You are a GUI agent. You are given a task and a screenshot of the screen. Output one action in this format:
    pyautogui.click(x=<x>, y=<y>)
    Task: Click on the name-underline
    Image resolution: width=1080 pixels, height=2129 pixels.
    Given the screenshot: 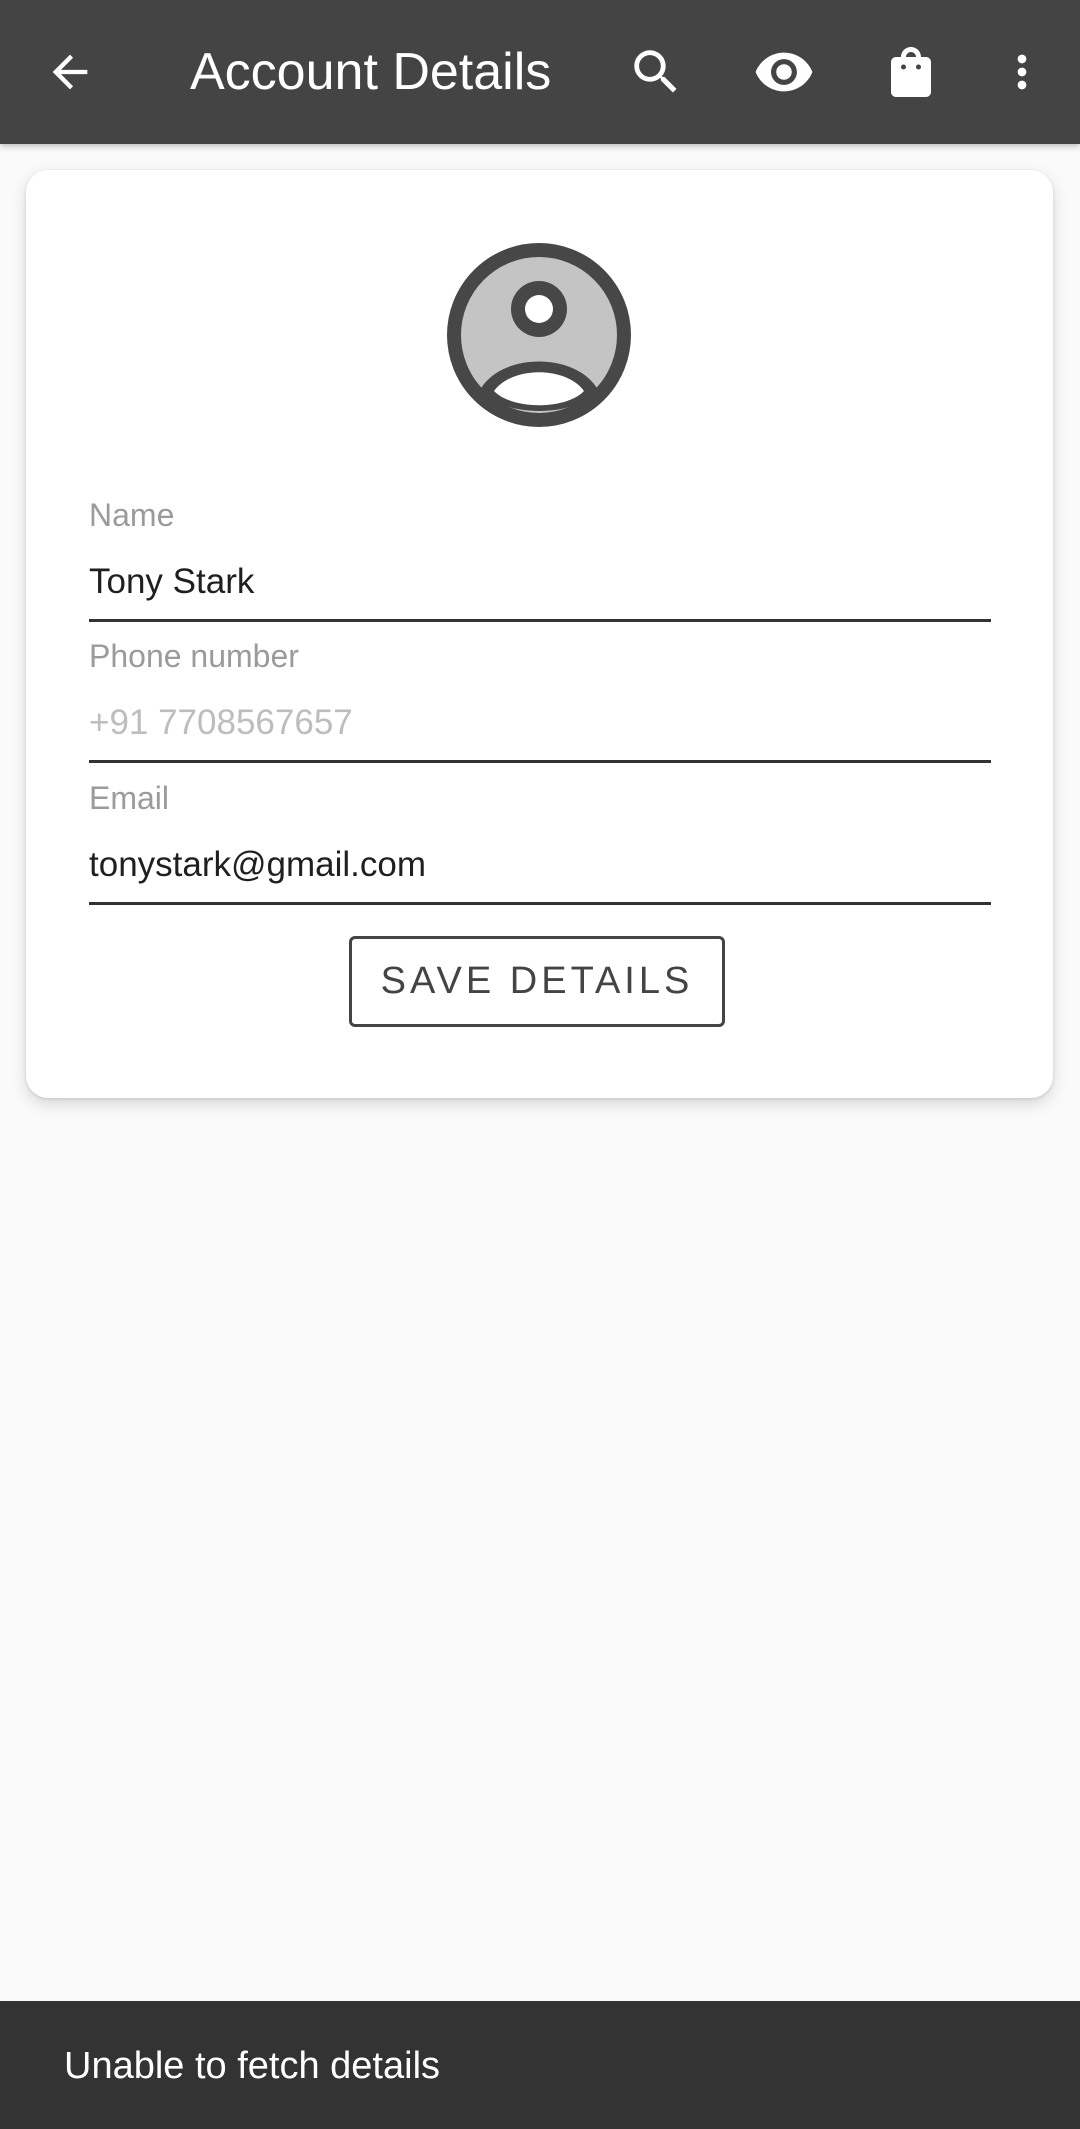 What is the action you would take?
    pyautogui.click(x=540, y=620)
    